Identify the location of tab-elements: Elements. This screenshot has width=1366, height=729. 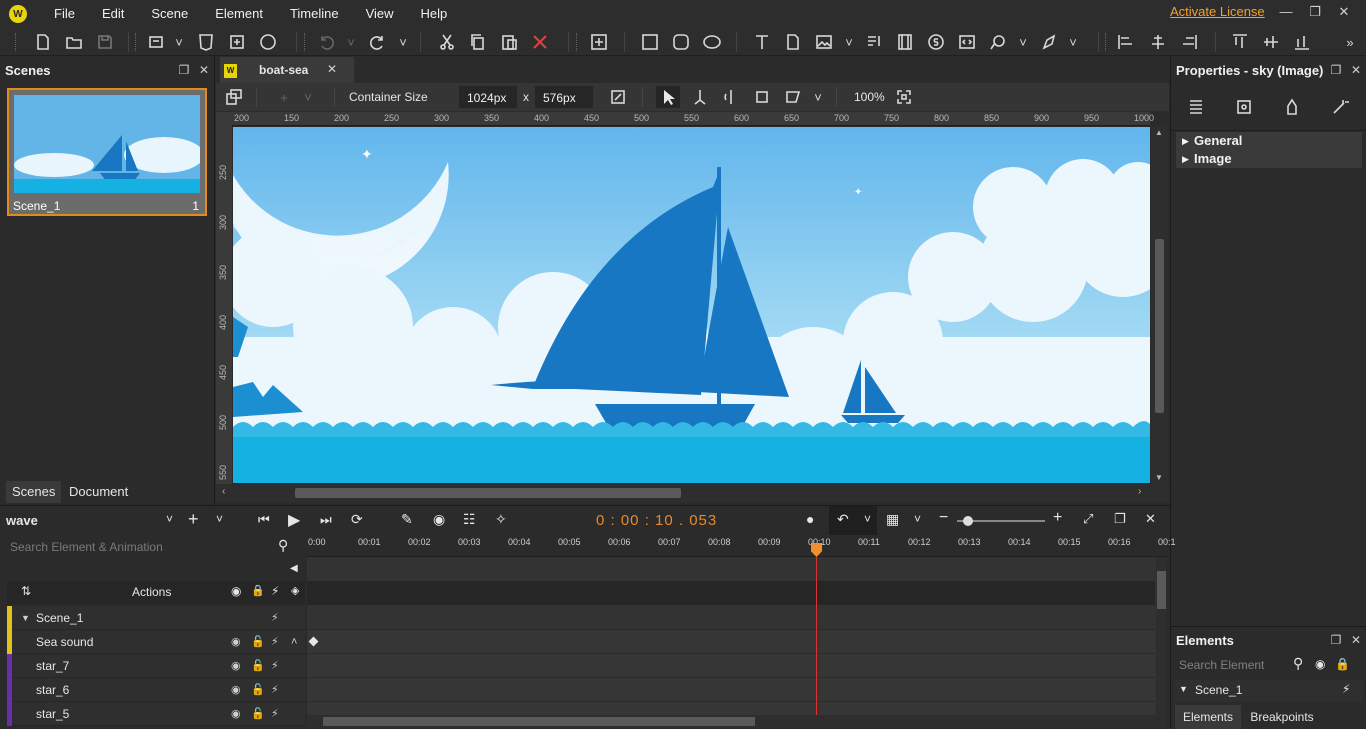
(1208, 717).